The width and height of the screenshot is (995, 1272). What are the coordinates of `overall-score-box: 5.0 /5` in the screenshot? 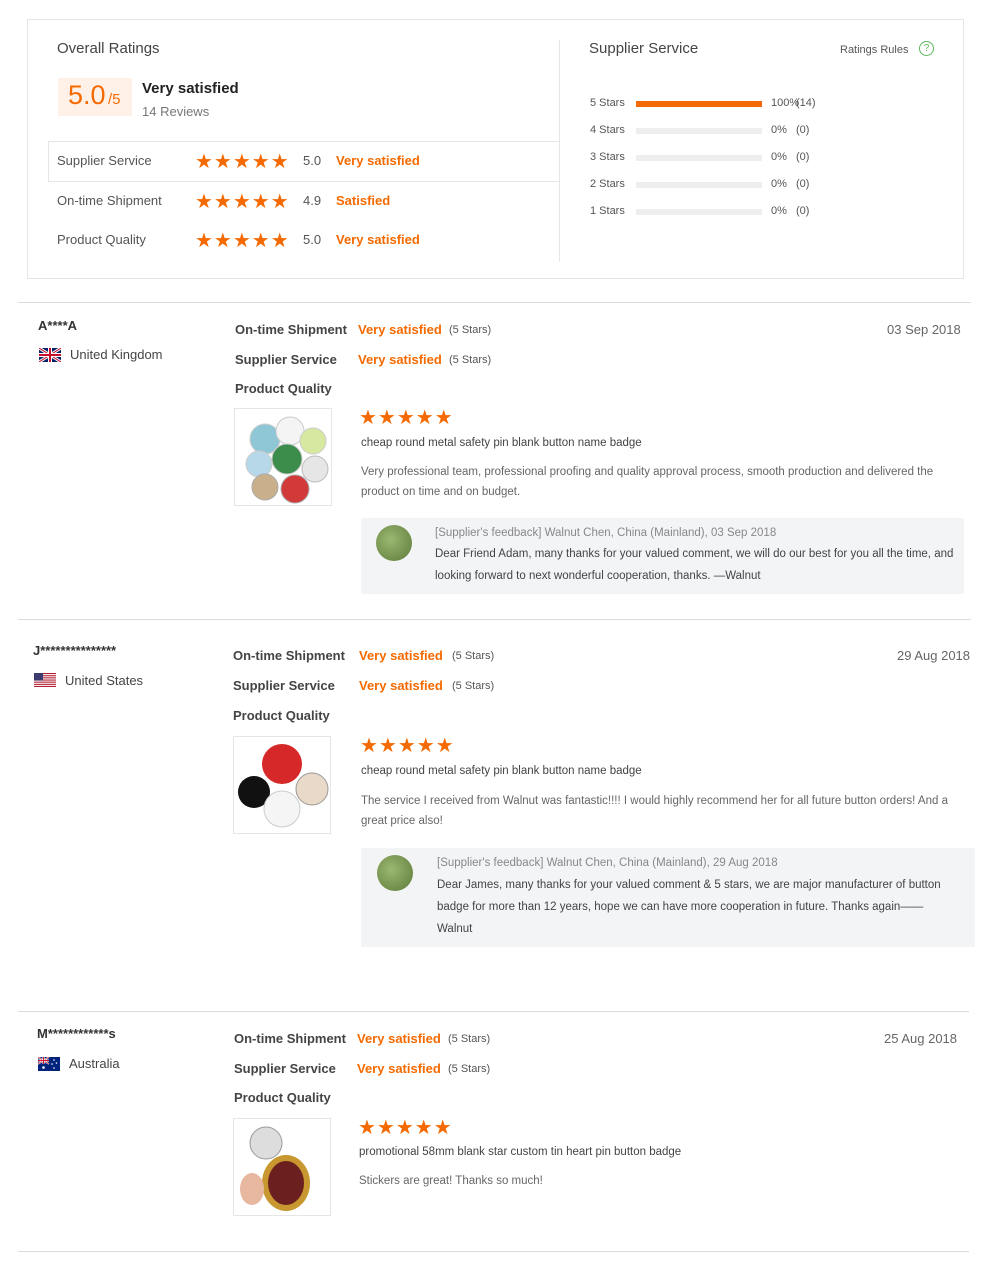 It's located at (95, 97).